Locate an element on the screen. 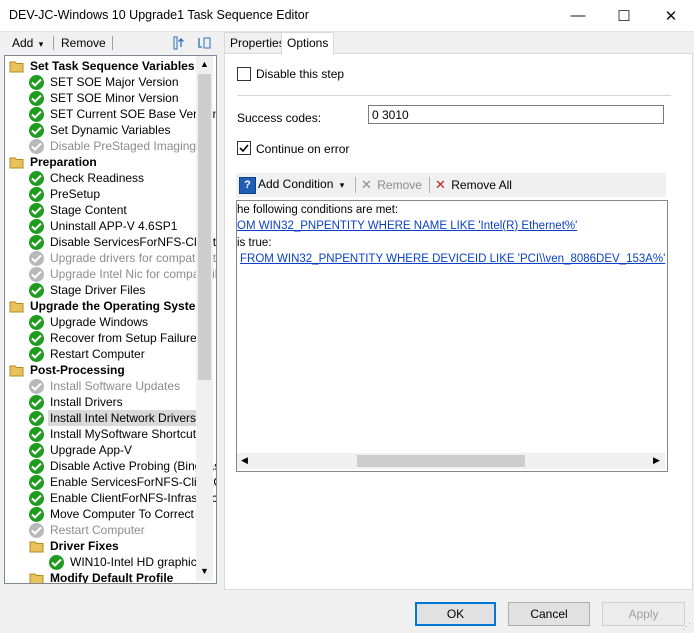  remove-all-label: Remove All is located at coordinates (481, 185).